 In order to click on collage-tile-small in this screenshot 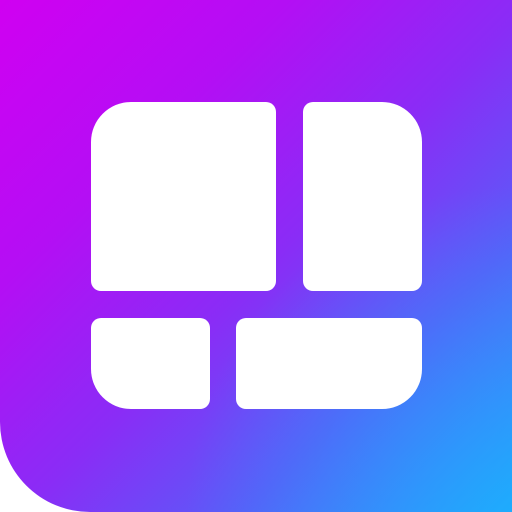, I will do `click(150, 363)`.